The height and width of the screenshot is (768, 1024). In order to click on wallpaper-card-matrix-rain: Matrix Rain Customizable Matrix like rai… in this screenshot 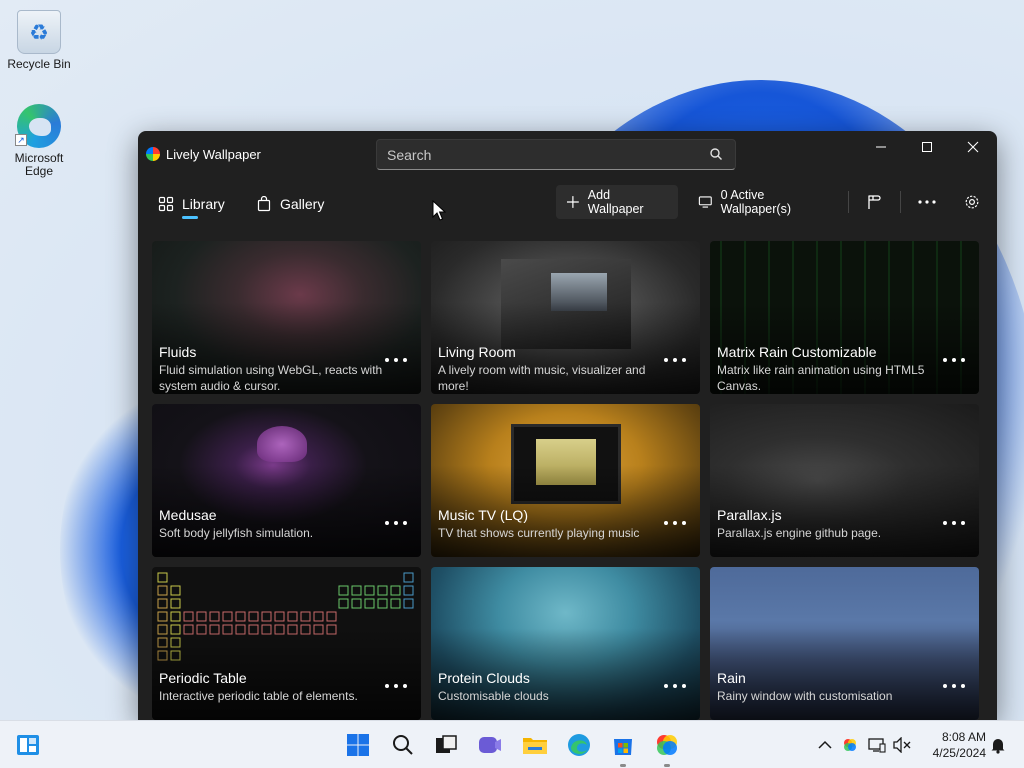, I will do `click(844, 317)`.